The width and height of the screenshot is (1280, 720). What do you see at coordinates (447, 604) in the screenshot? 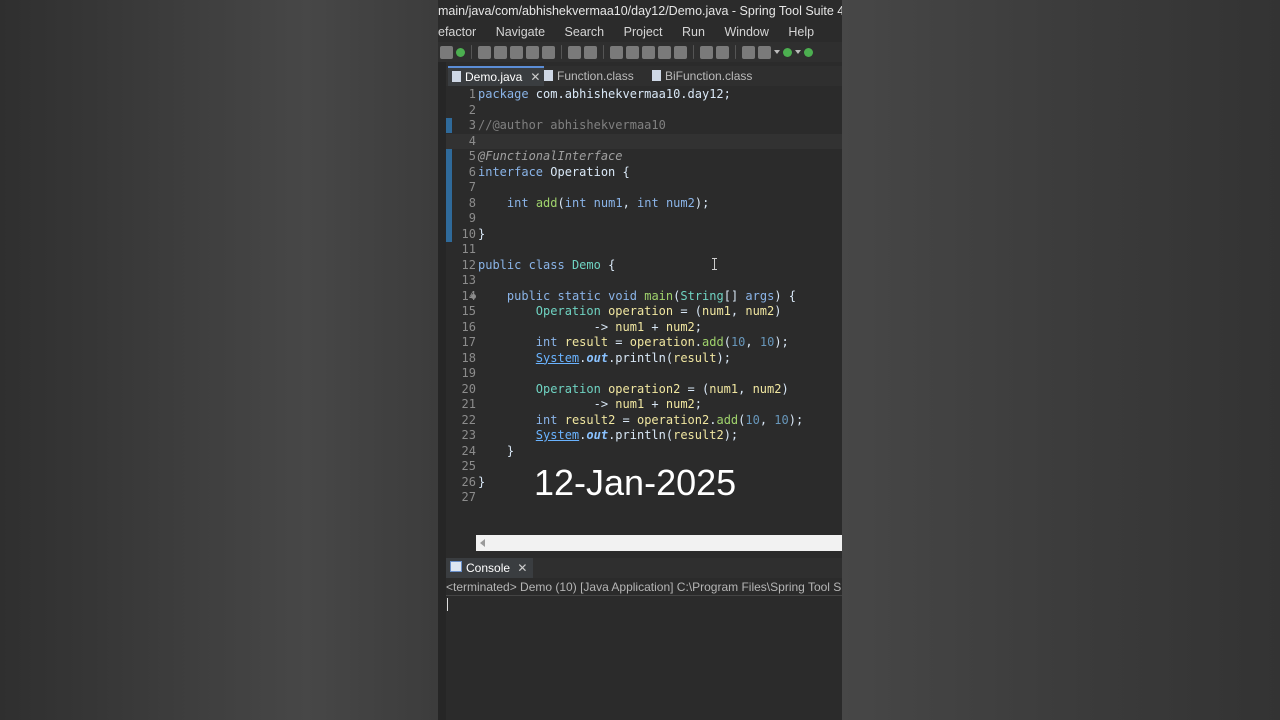
I see `console-cursor` at bounding box center [447, 604].